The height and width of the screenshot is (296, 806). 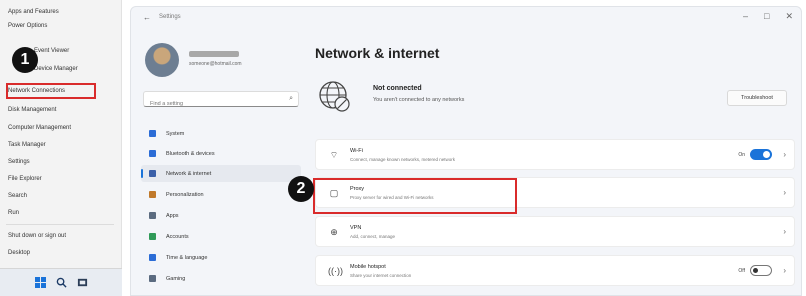 I want to click on network-icon, so click(x=152, y=173).